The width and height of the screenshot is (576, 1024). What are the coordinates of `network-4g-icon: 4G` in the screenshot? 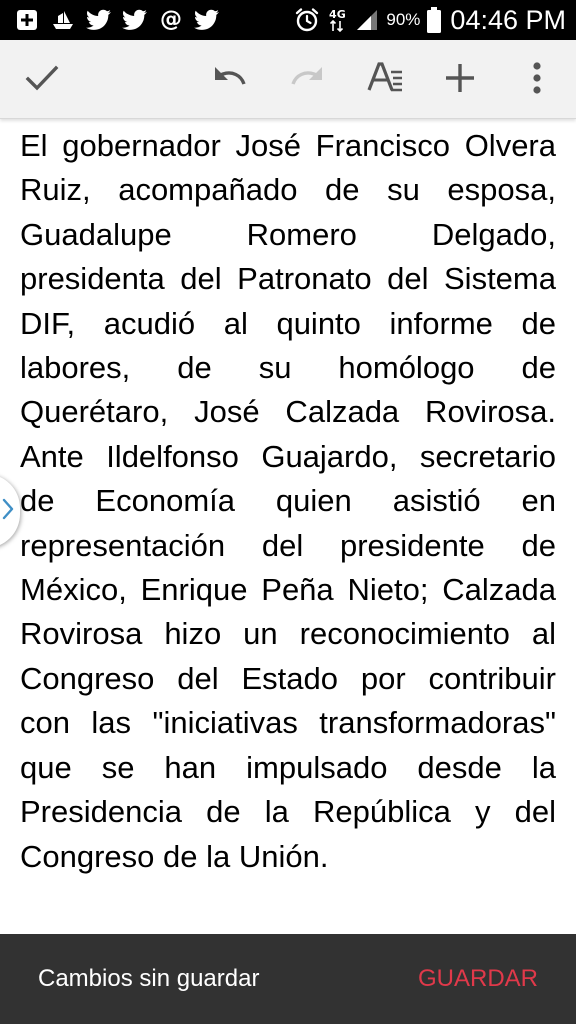 It's located at (337, 20).